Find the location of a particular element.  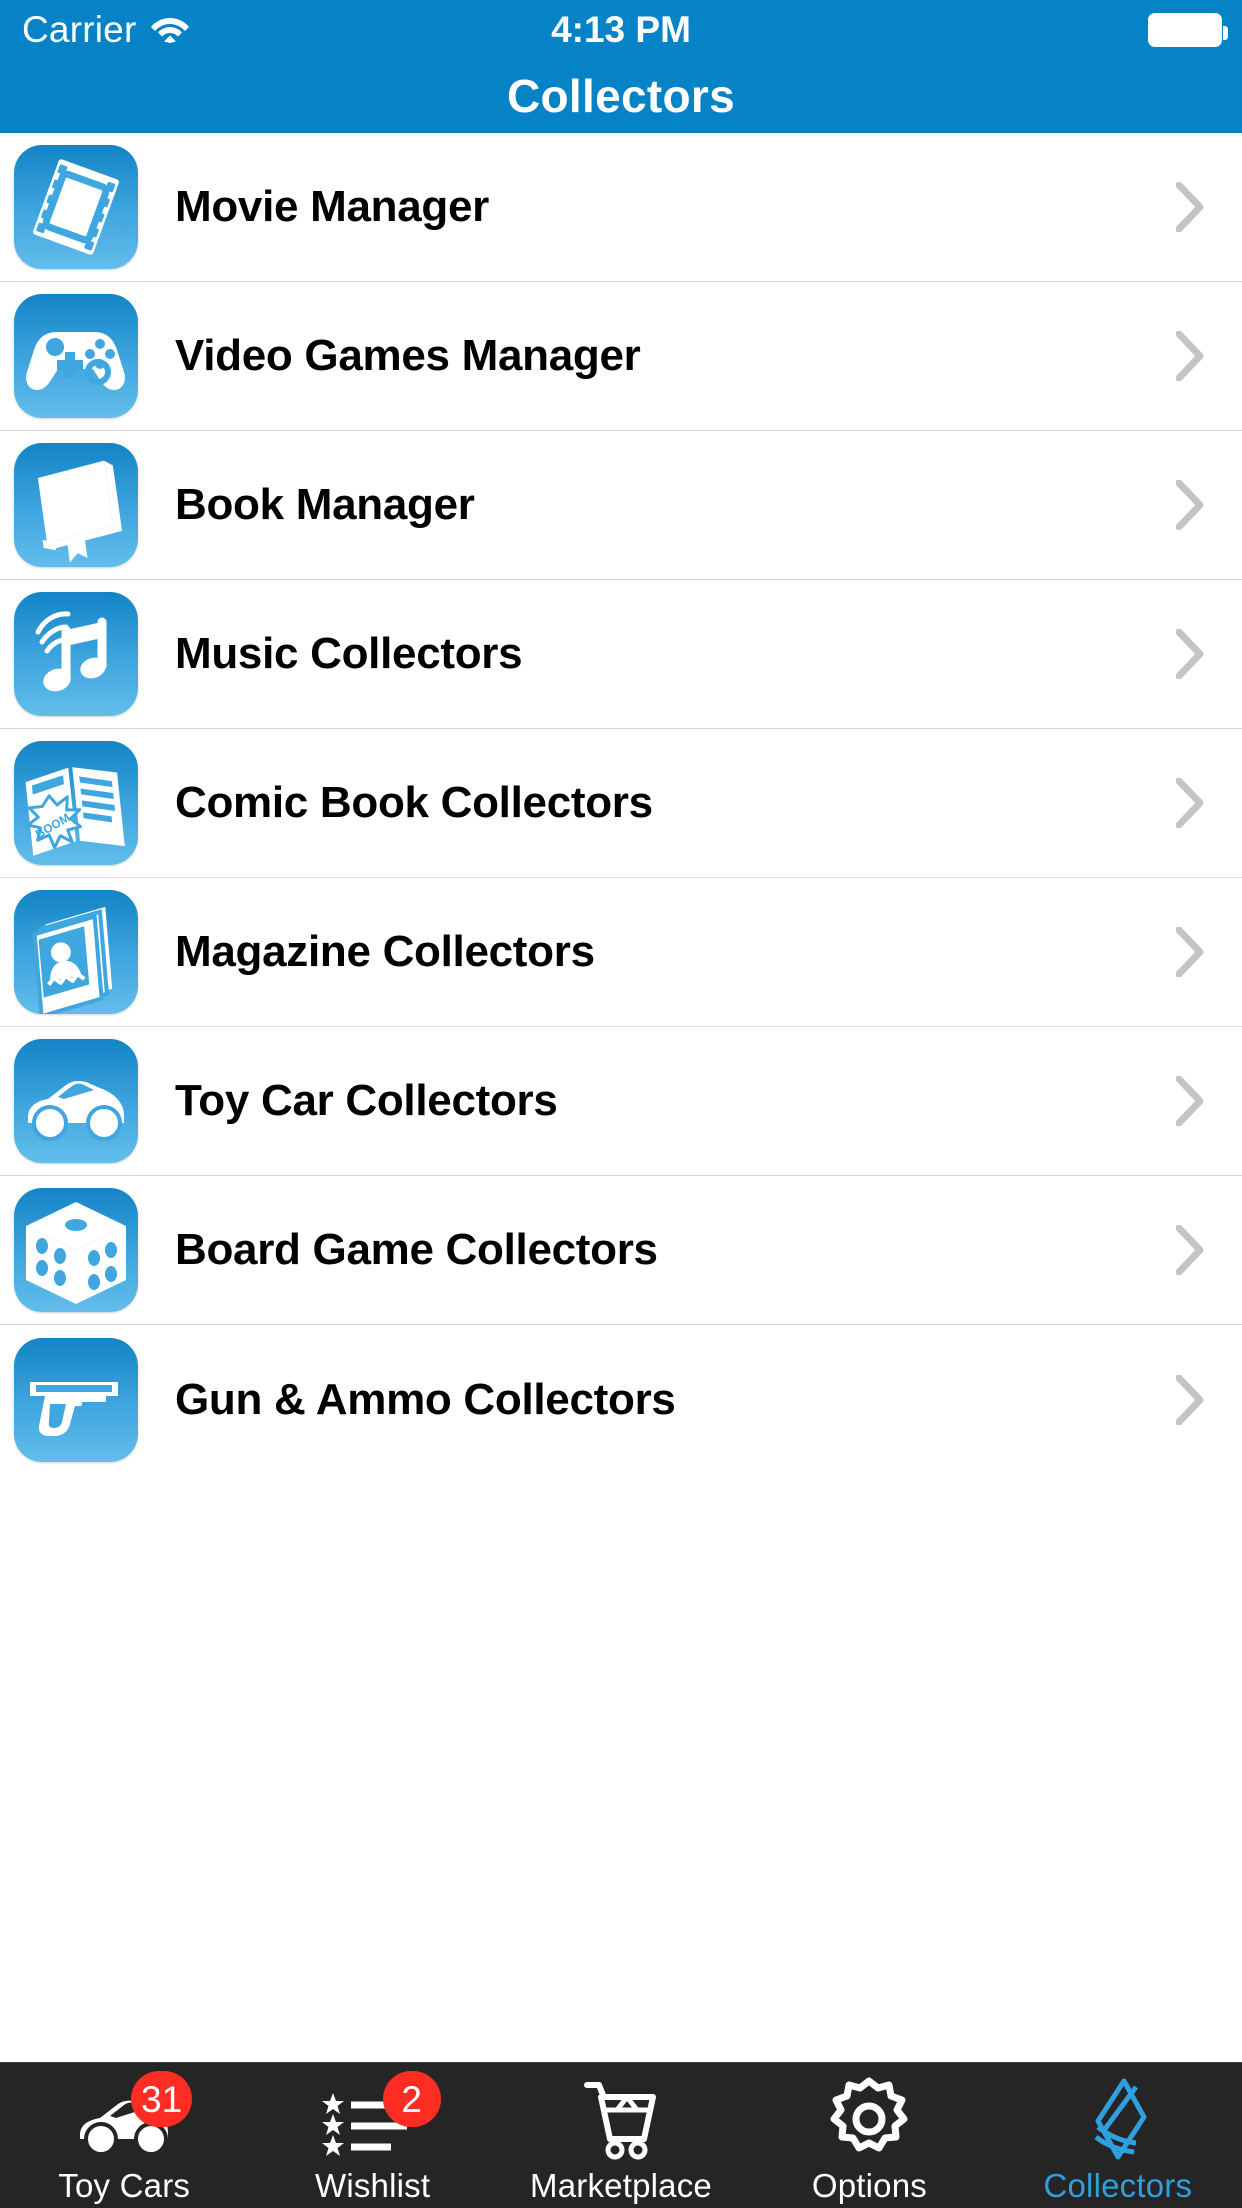

navigation-bar: Collectors is located at coordinates (621, 96).